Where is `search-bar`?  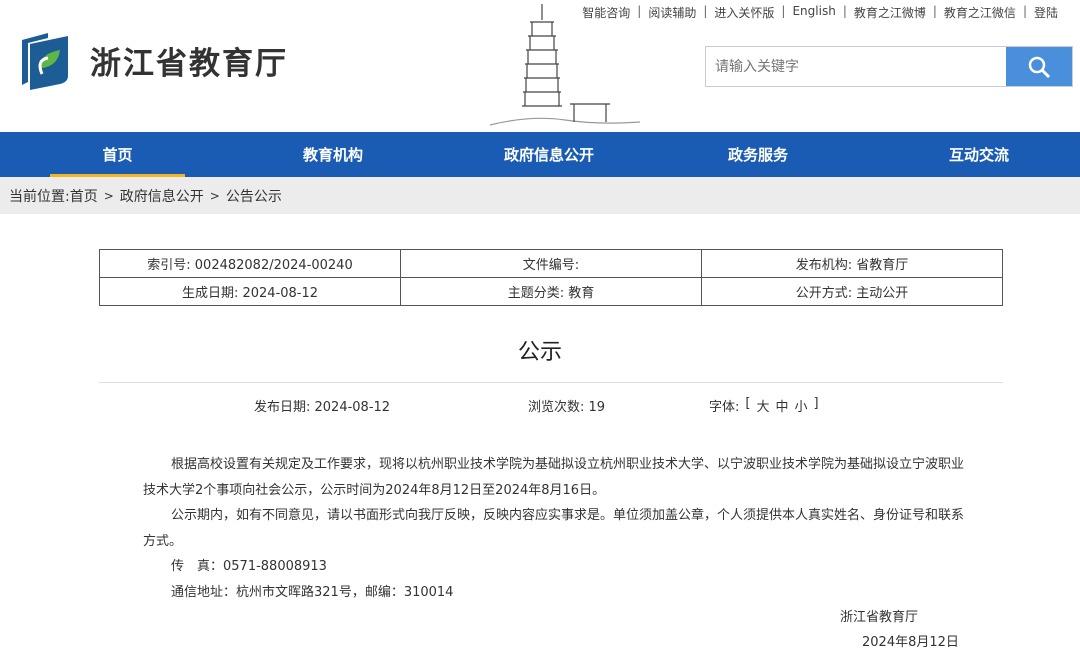 search-bar is located at coordinates (889, 66).